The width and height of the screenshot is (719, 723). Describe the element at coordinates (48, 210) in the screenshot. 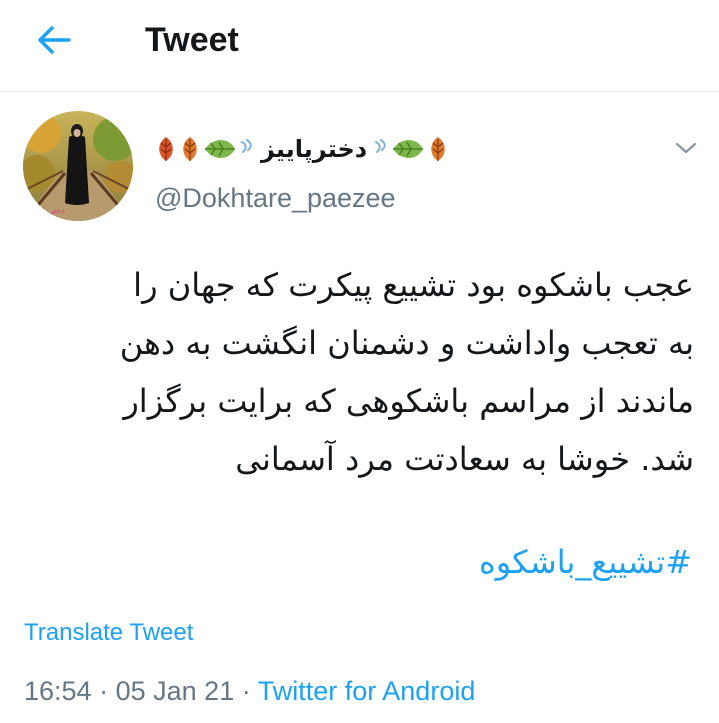

I see `avatar-watermark: دختر پاییز` at that location.